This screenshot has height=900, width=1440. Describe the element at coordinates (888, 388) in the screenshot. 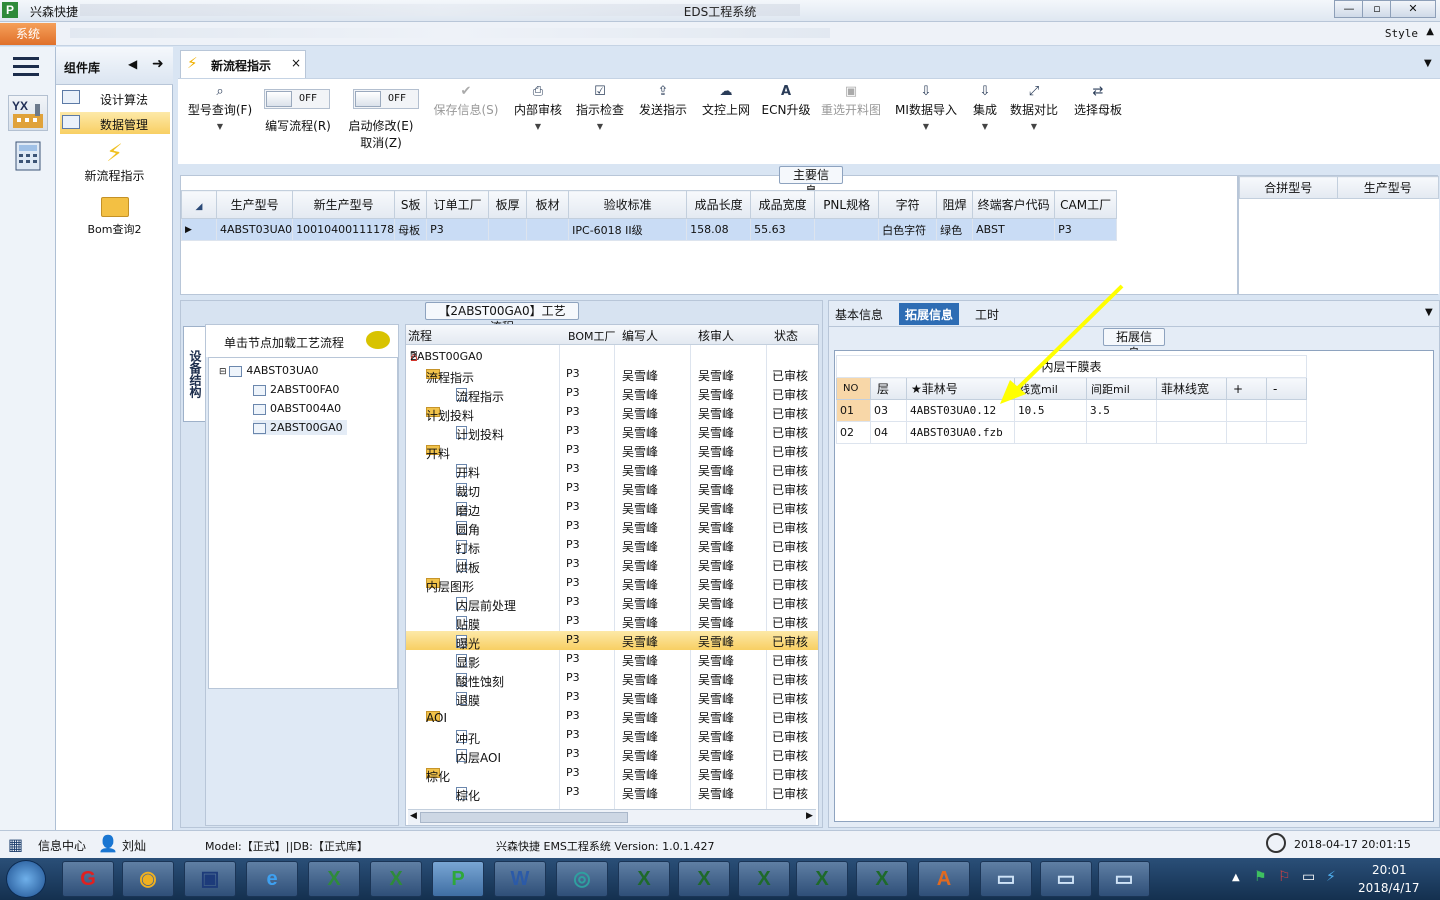

I see `column-header: 层` at that location.